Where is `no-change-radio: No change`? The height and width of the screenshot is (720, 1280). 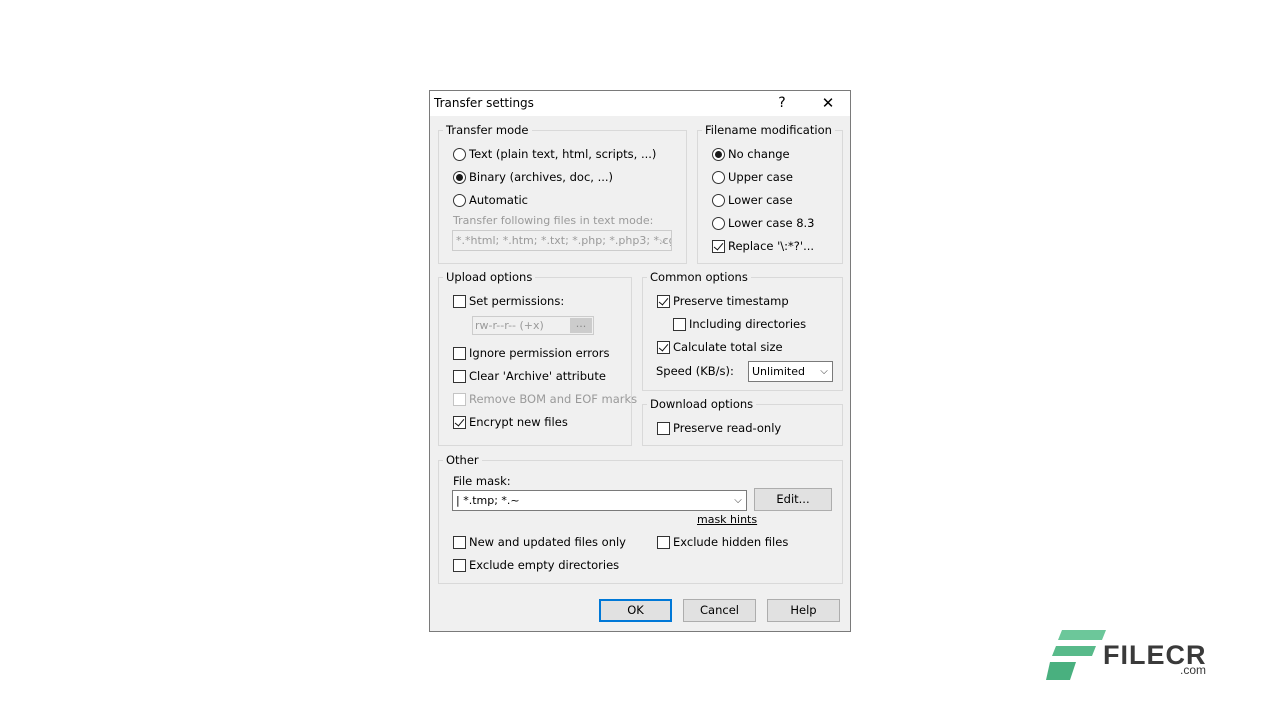
no-change-radio: No change is located at coordinates (751, 154).